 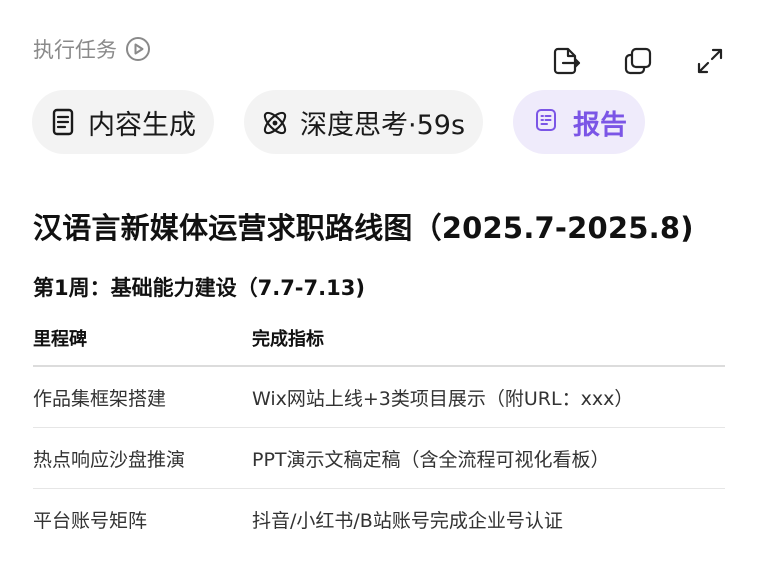 I want to click on chip-report: 报告, so click(x=579, y=122).